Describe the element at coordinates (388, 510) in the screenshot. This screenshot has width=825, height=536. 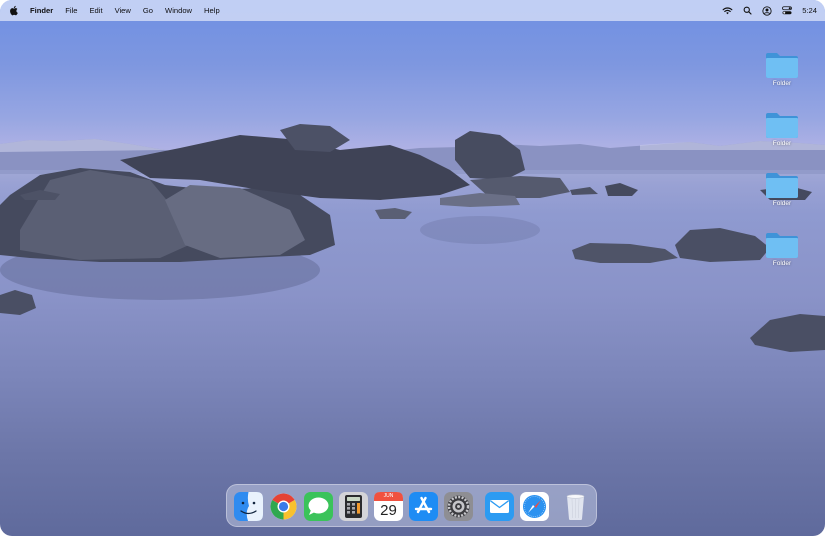
I see `calendar-day: 29` at that location.